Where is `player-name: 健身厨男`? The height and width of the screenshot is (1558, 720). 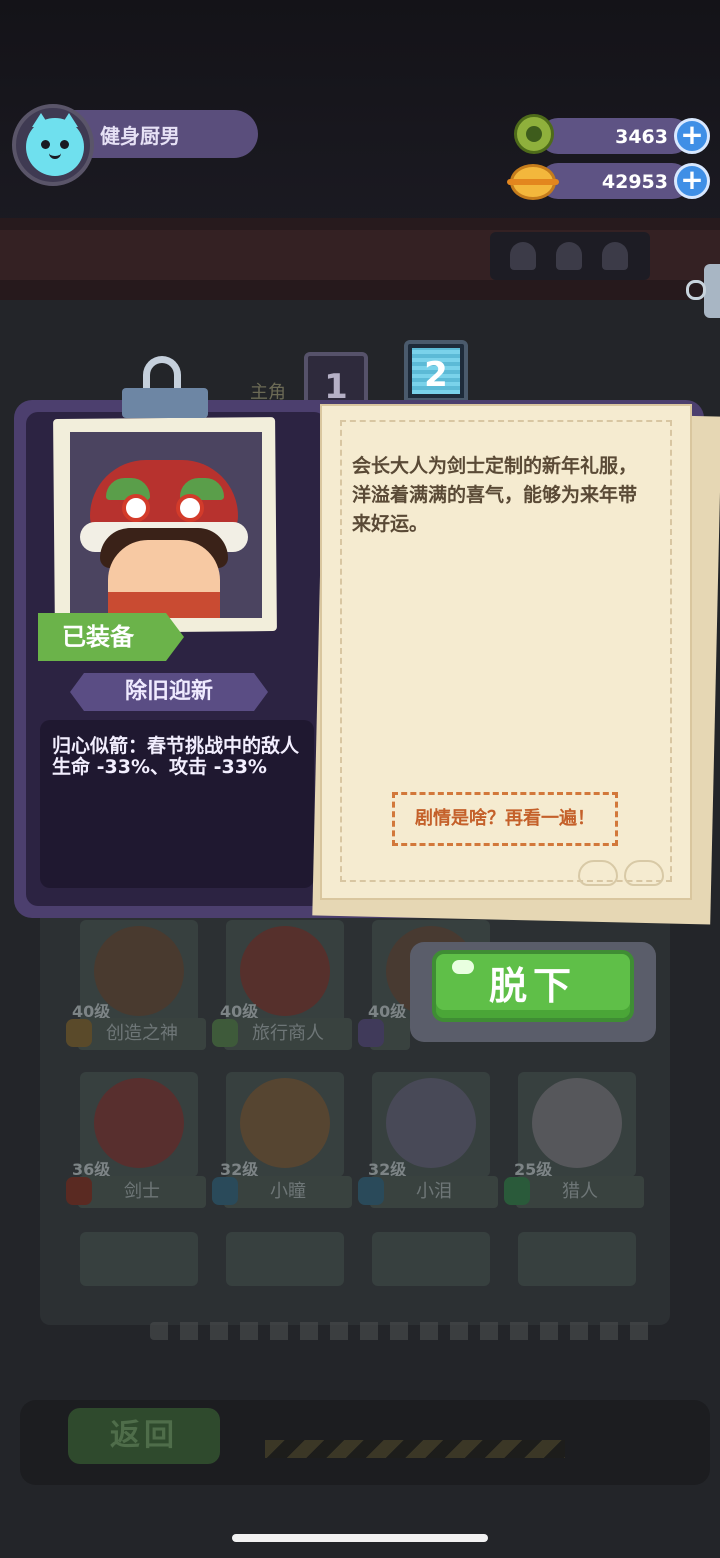 player-name: 健身厨男 is located at coordinates (140, 136).